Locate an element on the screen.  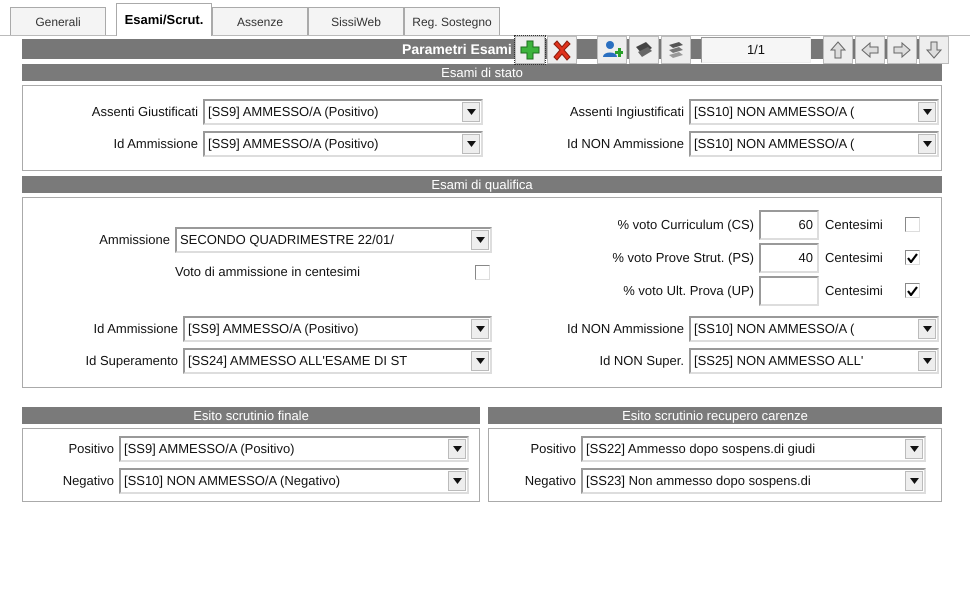
field-label: % voto Prove Strut. (PS) is located at coordinates (683, 257).